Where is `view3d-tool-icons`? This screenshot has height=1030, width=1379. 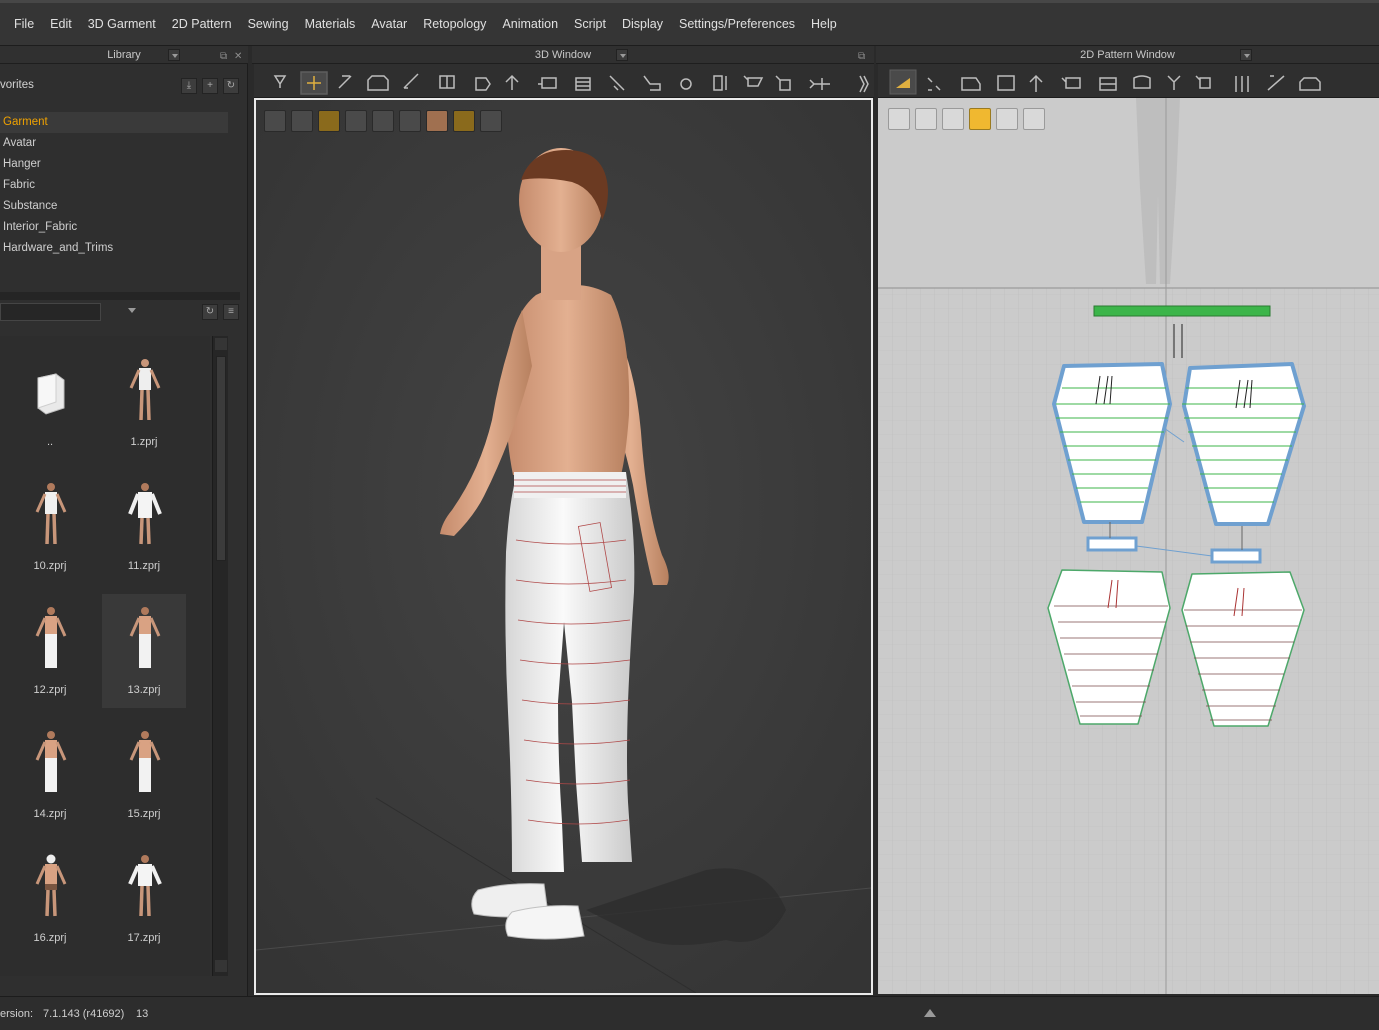
view3d-tool-icons is located at coordinates (571, 83).